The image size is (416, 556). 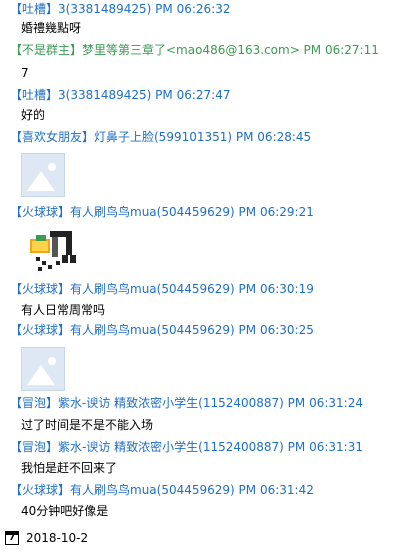 What do you see at coordinates (120, 9) in the screenshot?
I see `message-header: 【吐槽】3(3381489425) PM 06:26:32` at bounding box center [120, 9].